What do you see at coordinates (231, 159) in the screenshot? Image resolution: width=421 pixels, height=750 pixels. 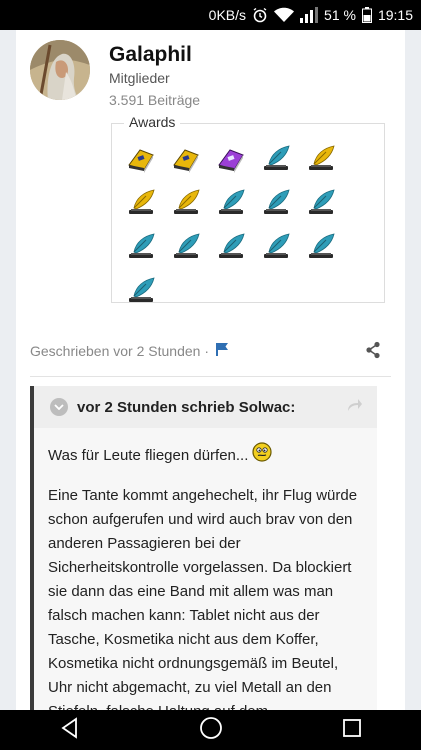 I see `purple-book-icon` at bounding box center [231, 159].